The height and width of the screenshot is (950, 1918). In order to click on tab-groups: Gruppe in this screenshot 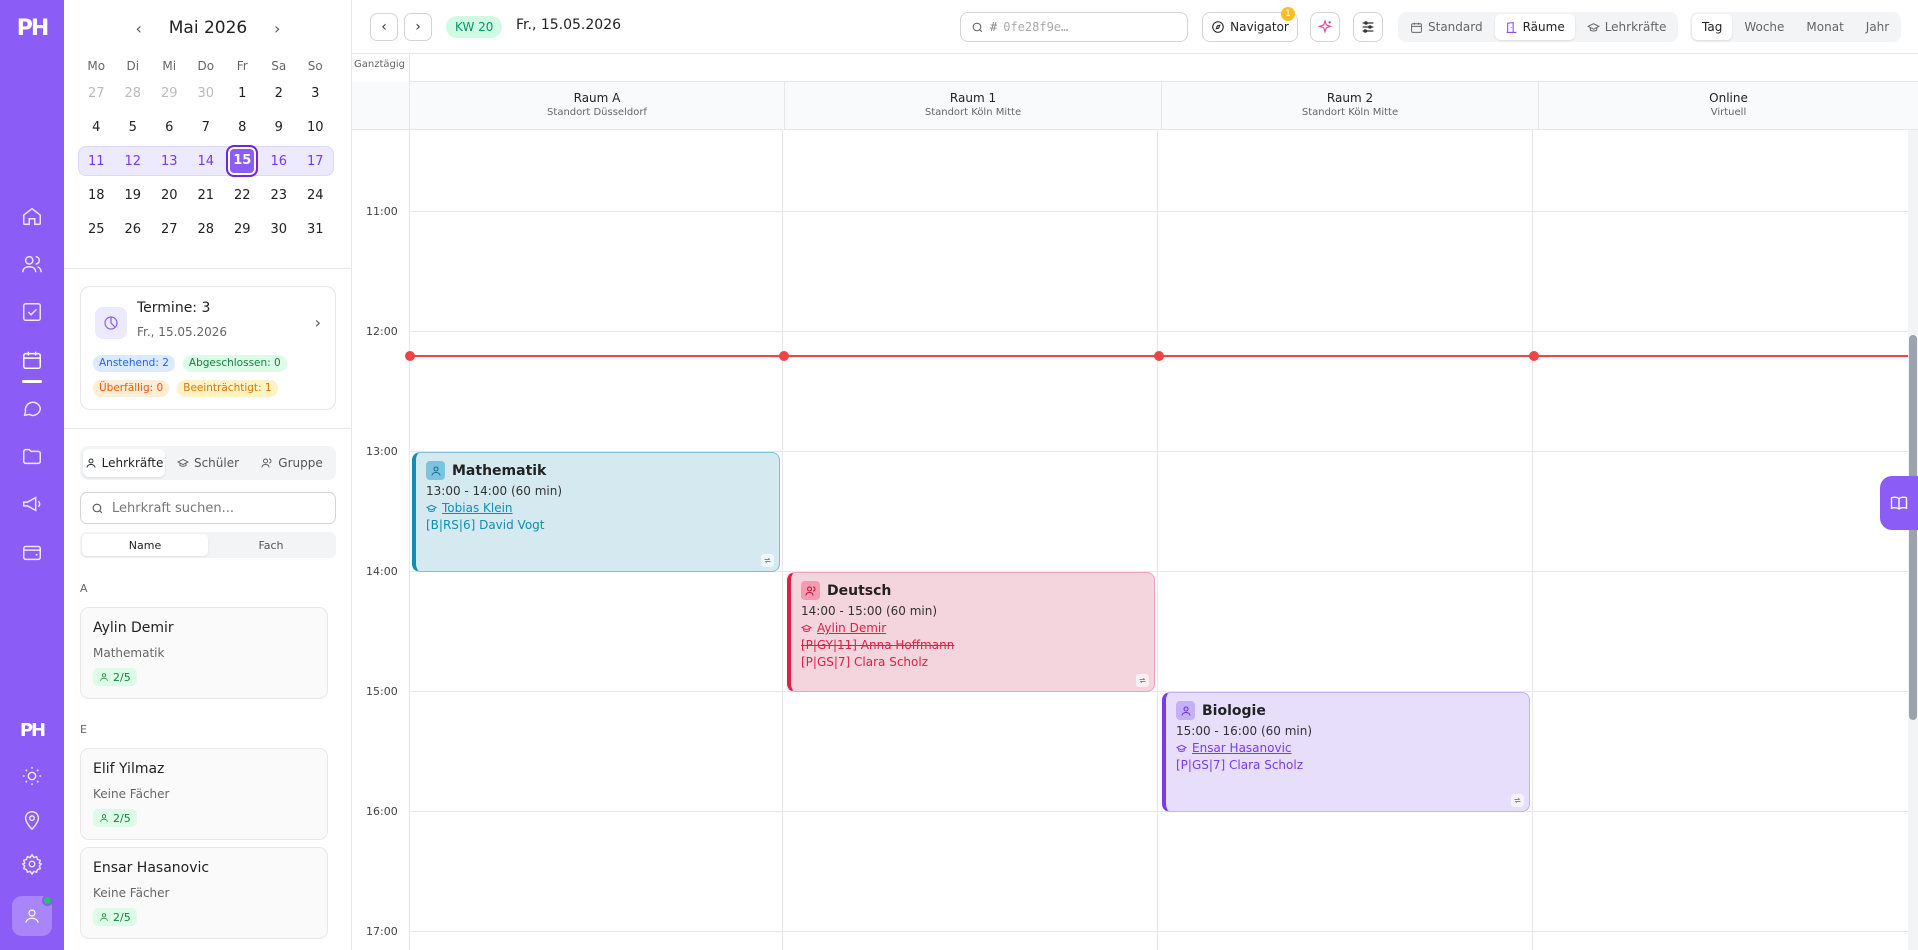, I will do `click(292, 463)`.